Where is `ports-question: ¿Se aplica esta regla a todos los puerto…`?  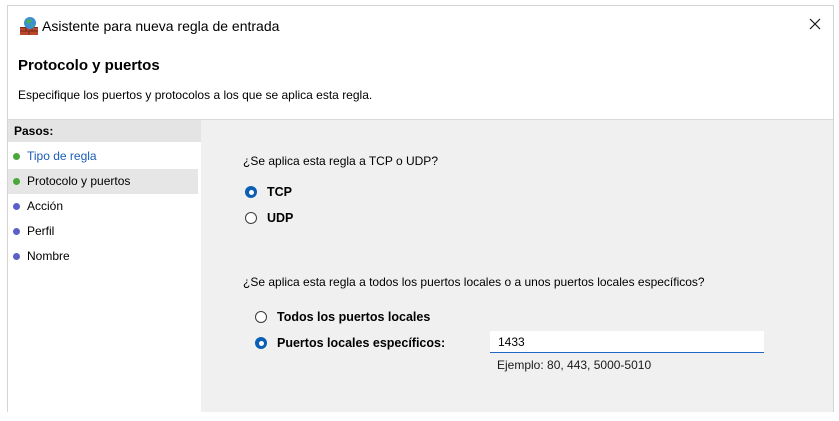 ports-question: ¿Se aplica esta regla a todos los puerto… is located at coordinates (474, 282).